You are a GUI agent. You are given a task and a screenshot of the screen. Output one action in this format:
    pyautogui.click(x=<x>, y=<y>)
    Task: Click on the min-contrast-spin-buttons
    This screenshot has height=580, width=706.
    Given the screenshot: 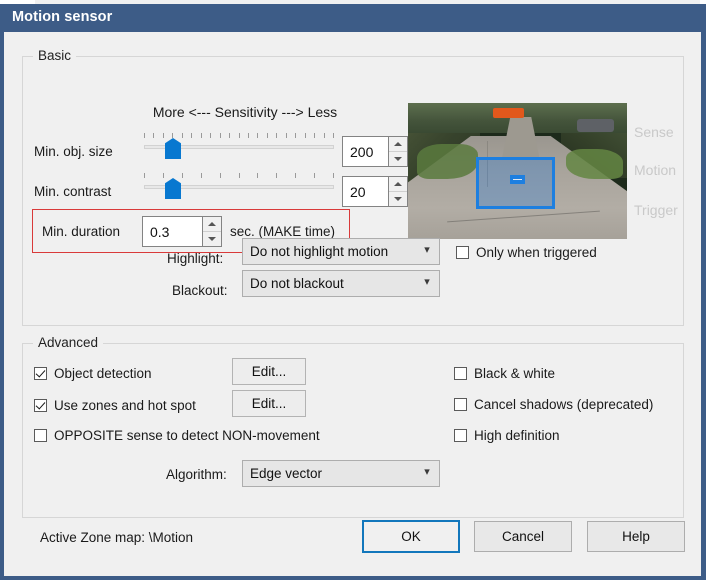 What is the action you would take?
    pyautogui.click(x=398, y=191)
    